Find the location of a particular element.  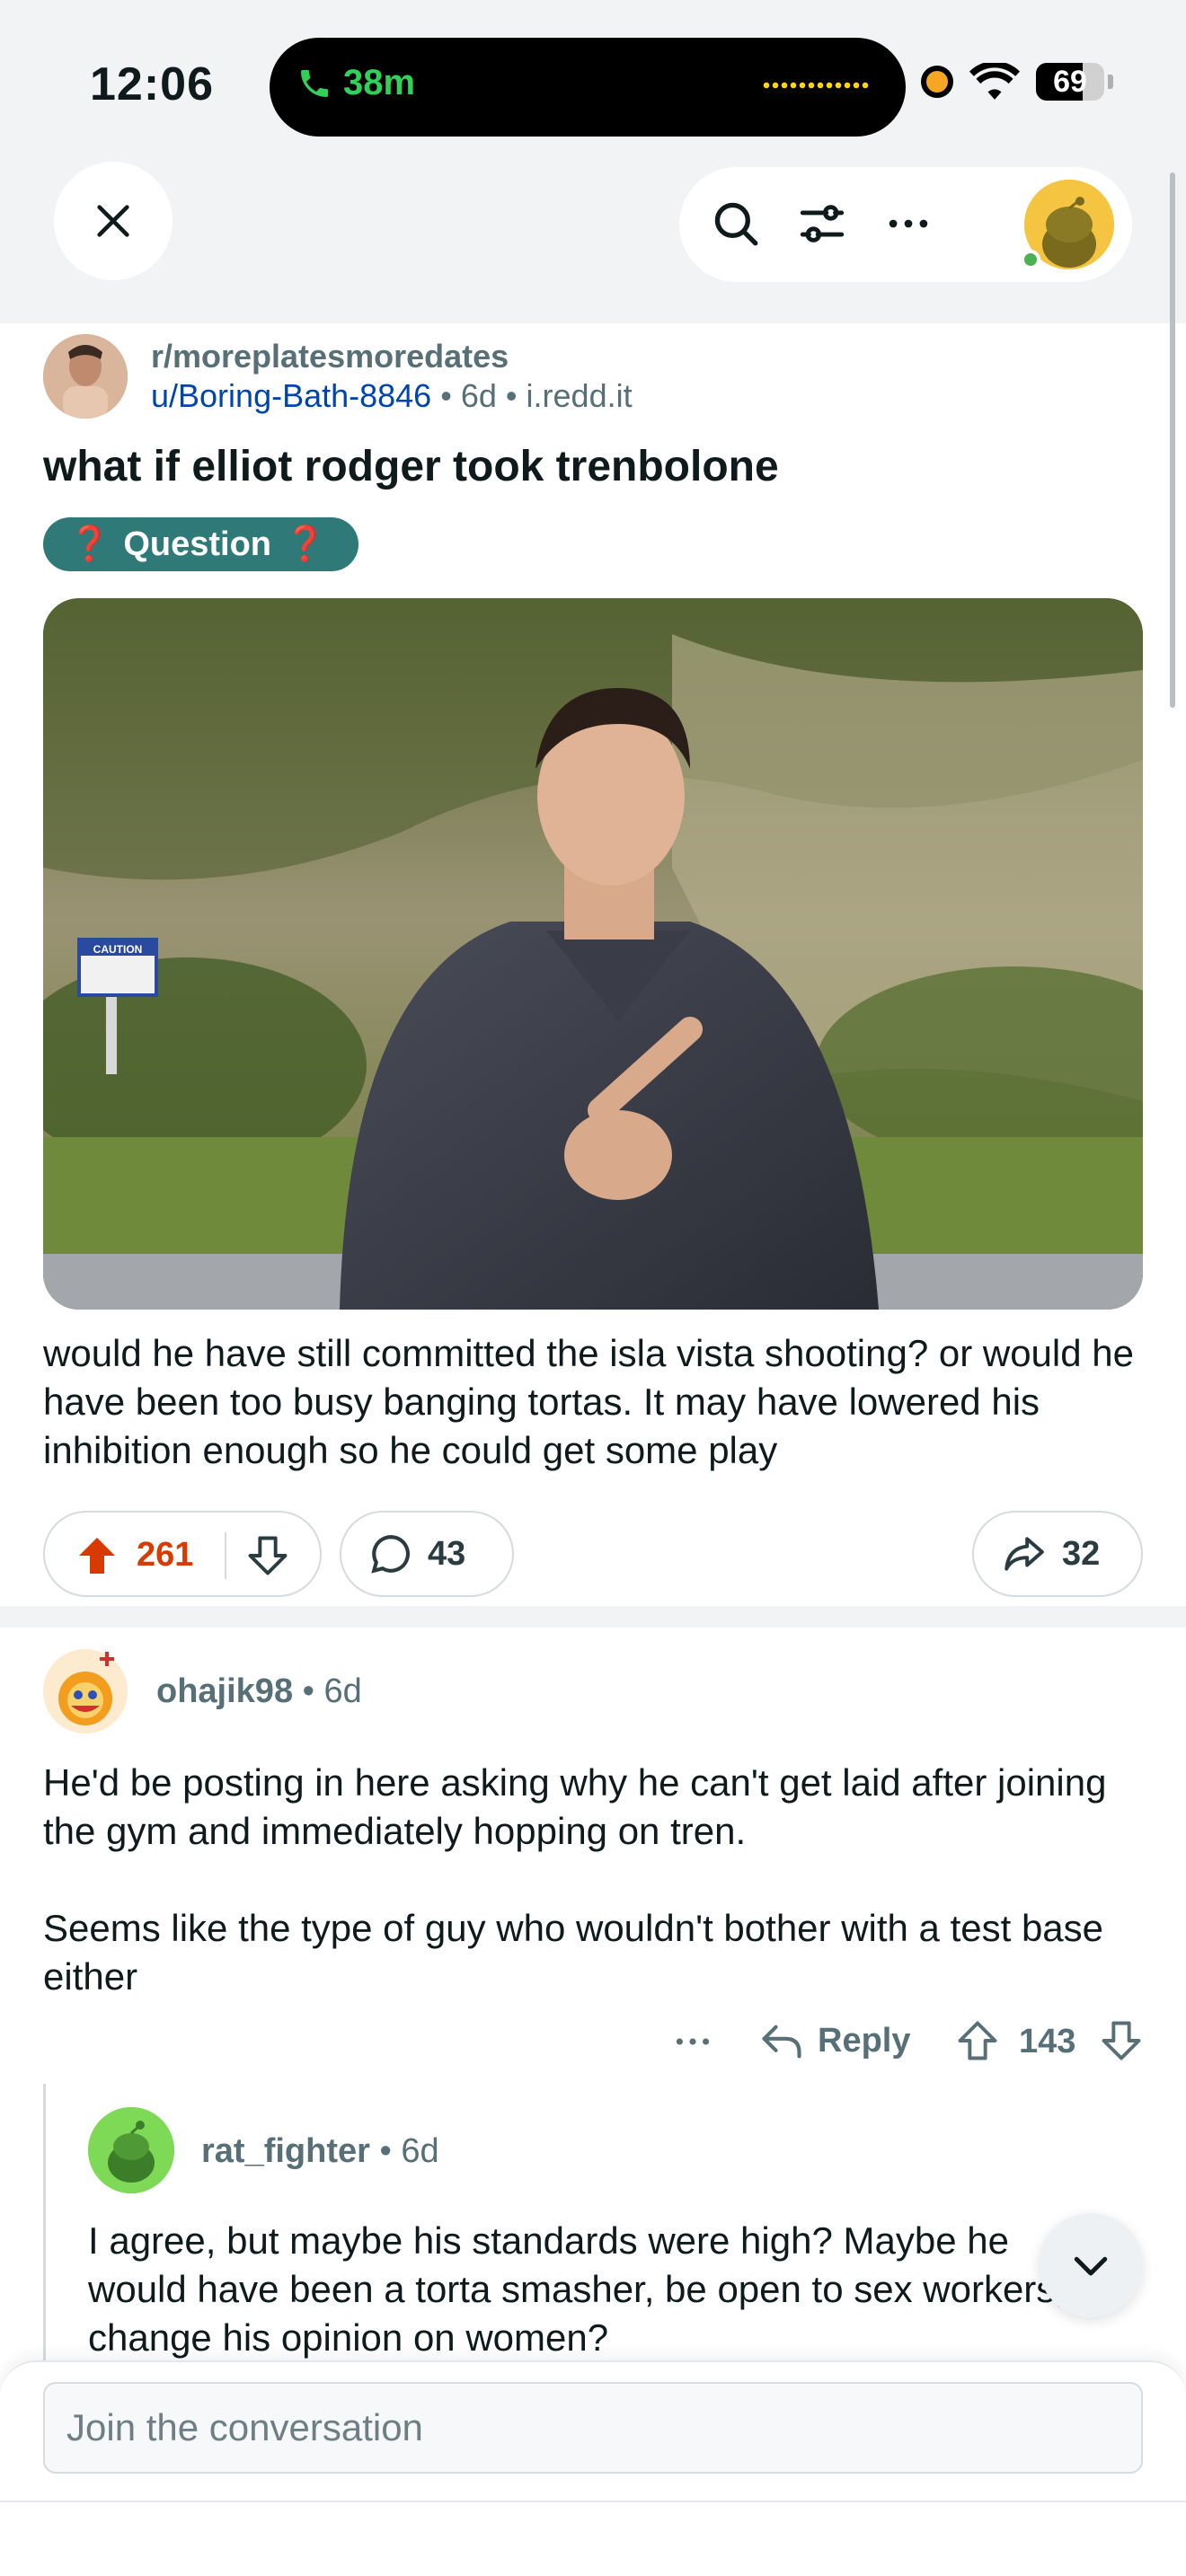

comment-header: rat_fighter • 6d is located at coordinates (320, 2151).